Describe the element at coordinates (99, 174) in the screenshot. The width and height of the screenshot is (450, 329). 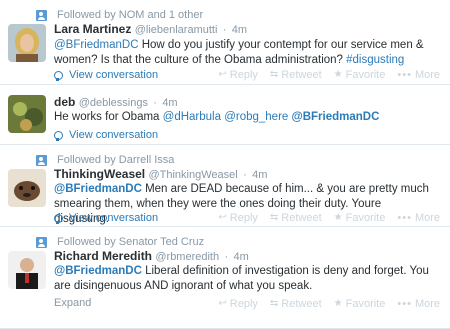
I see `author-name: ThinkingWeasel` at that location.